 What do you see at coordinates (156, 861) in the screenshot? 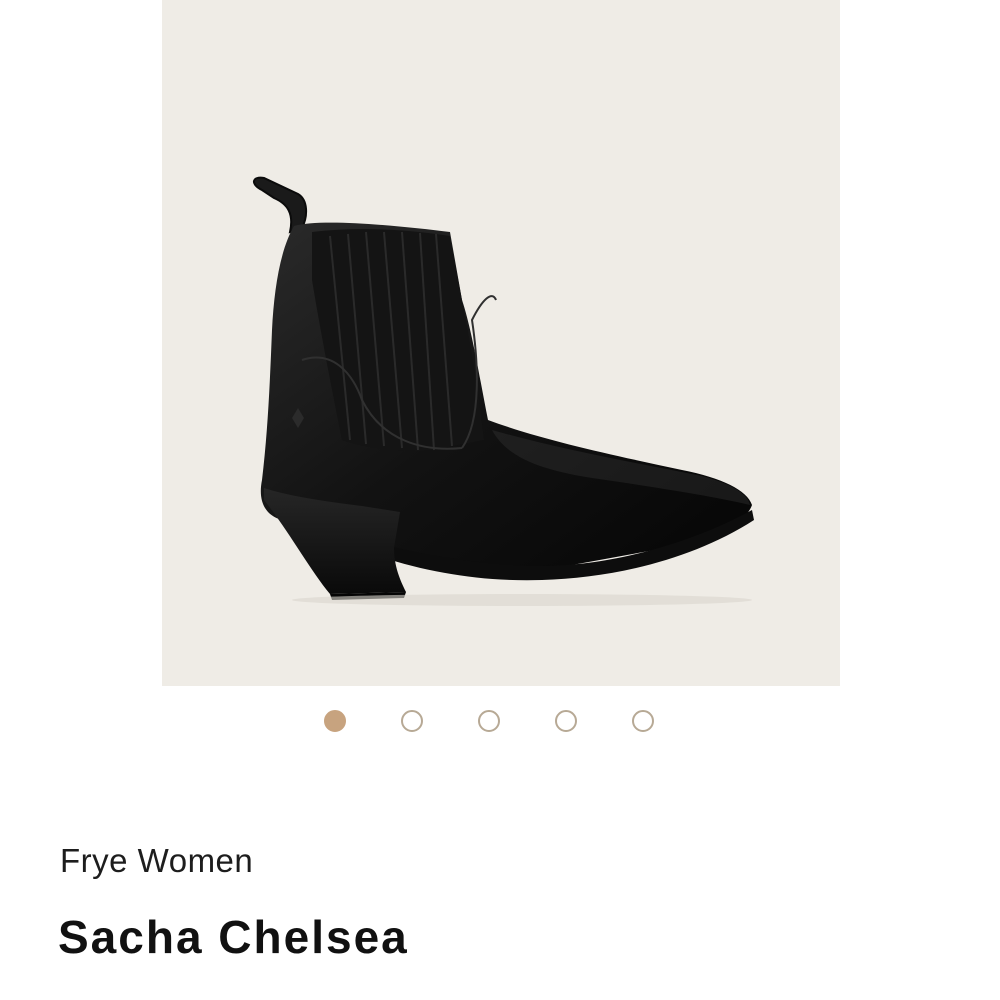
I see `product-brand: Frye Women` at bounding box center [156, 861].